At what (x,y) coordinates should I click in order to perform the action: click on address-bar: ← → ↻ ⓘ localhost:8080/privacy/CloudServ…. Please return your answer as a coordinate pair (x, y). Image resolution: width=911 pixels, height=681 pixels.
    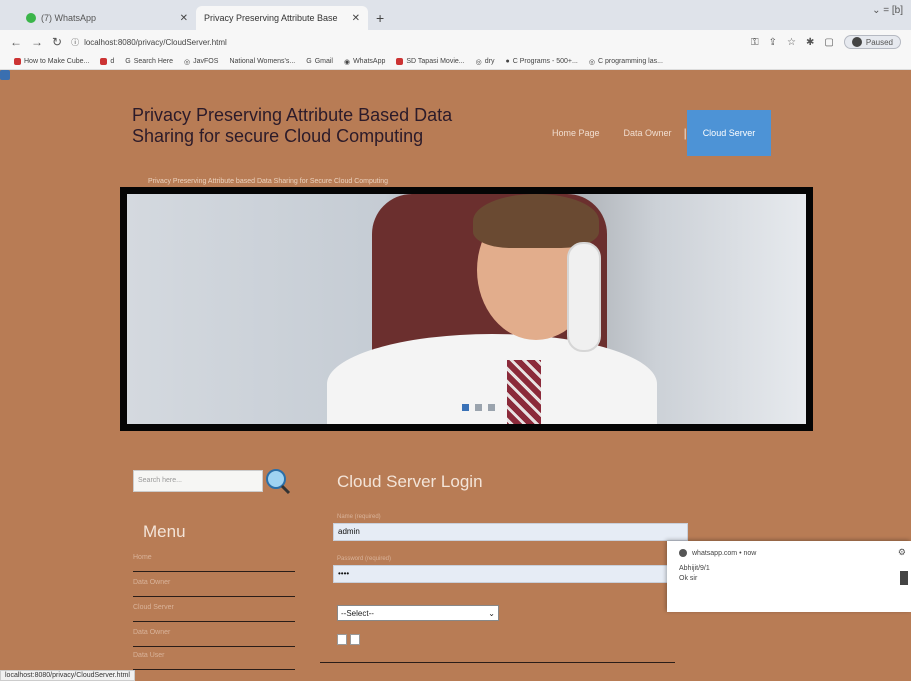
    Looking at the image, I should click on (455, 42).